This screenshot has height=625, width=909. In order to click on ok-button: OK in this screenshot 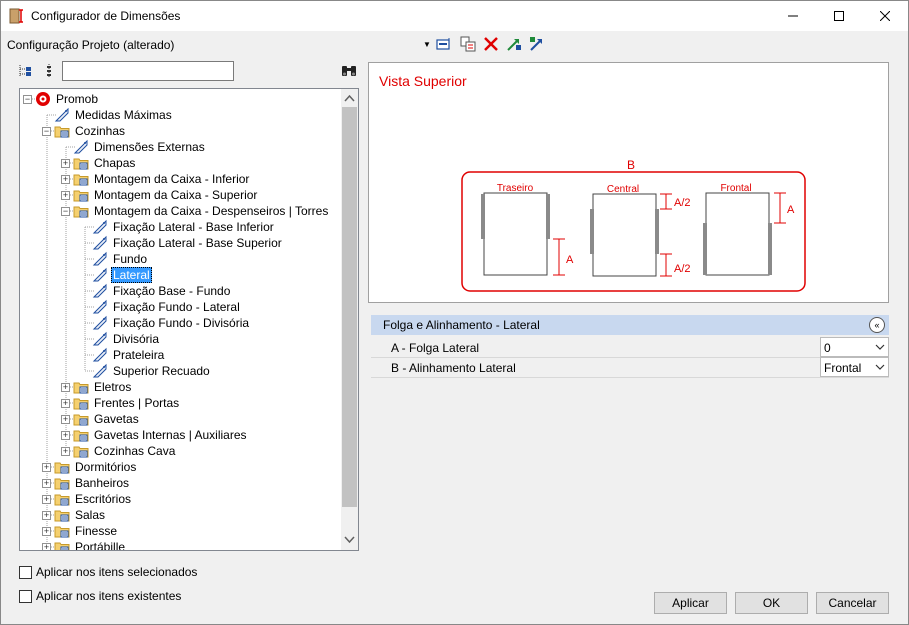, I will do `click(771, 603)`.